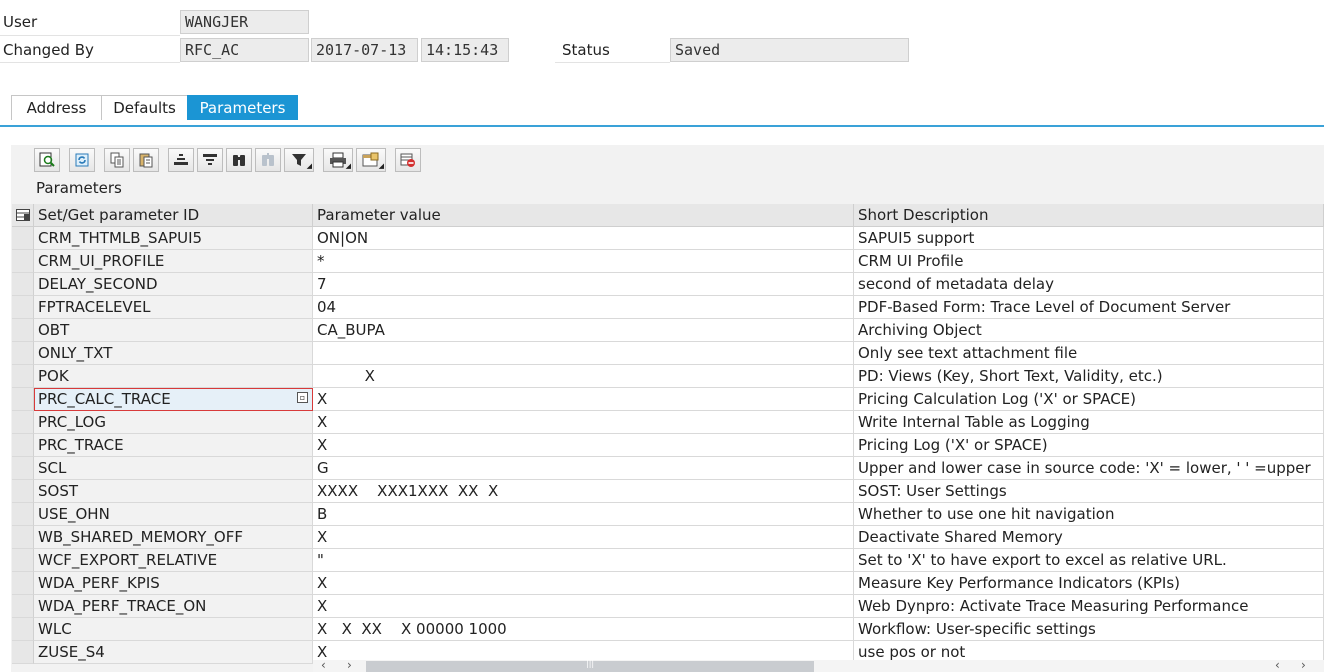 Image resolution: width=1324 pixels, height=672 pixels. Describe the element at coordinates (144, 107) in the screenshot. I see `tab-defaults: Defaults` at that location.